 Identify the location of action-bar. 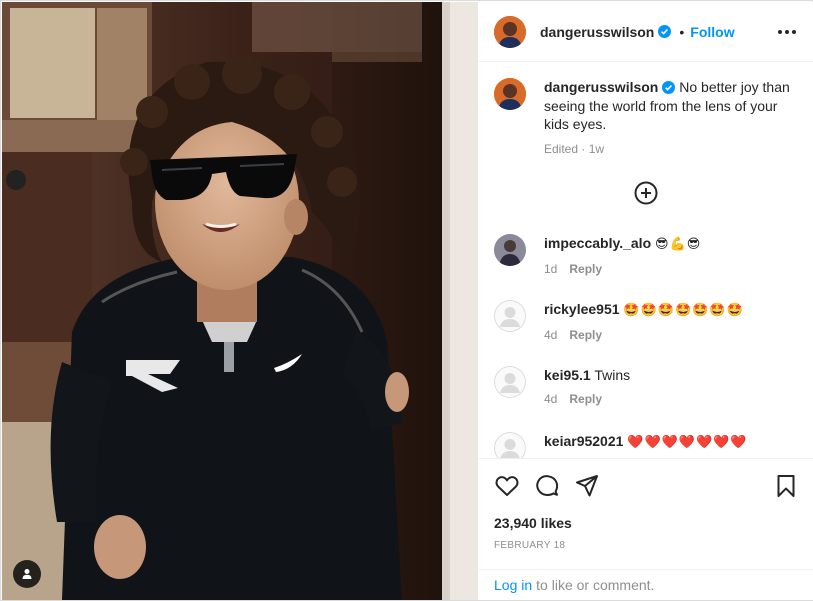
(646, 486).